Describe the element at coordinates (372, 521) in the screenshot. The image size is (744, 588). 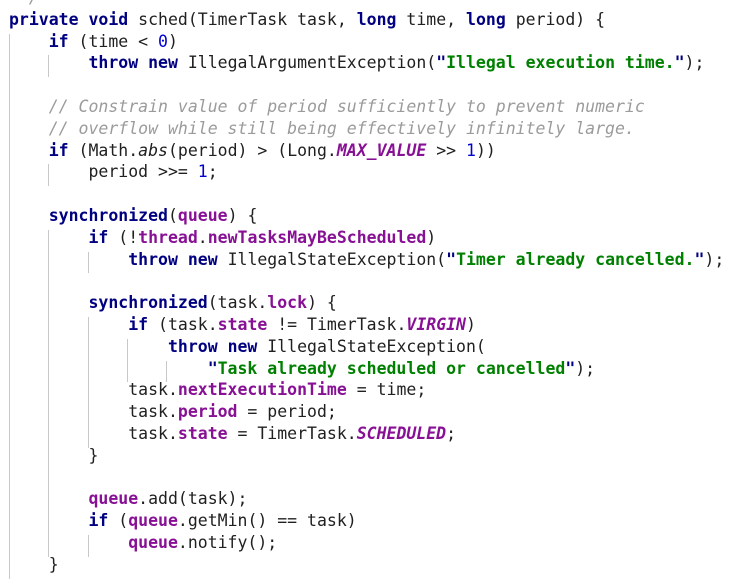
I see `code-line: if (queue.getMin() == task)` at that location.